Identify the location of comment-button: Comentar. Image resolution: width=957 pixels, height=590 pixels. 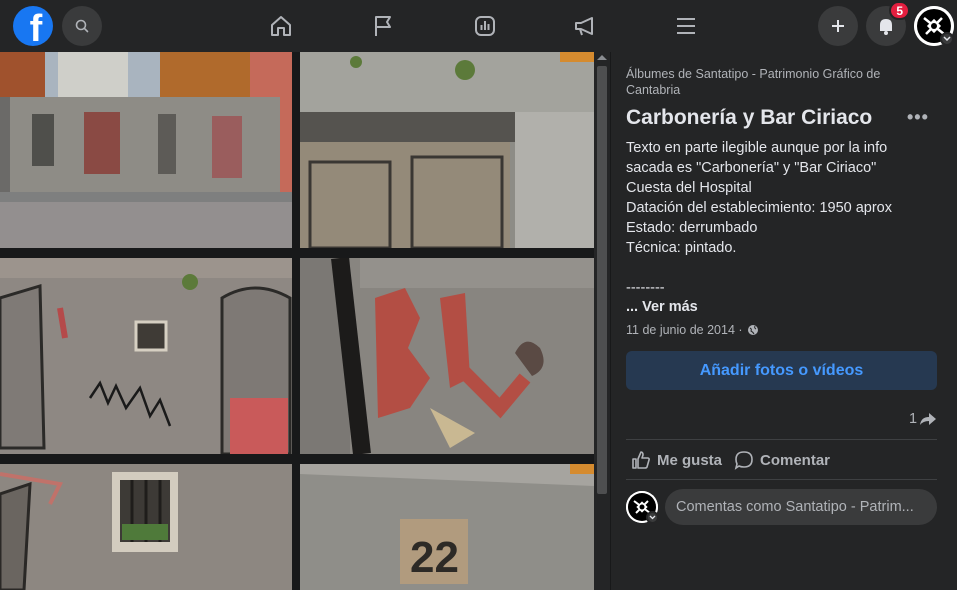
(782, 460).